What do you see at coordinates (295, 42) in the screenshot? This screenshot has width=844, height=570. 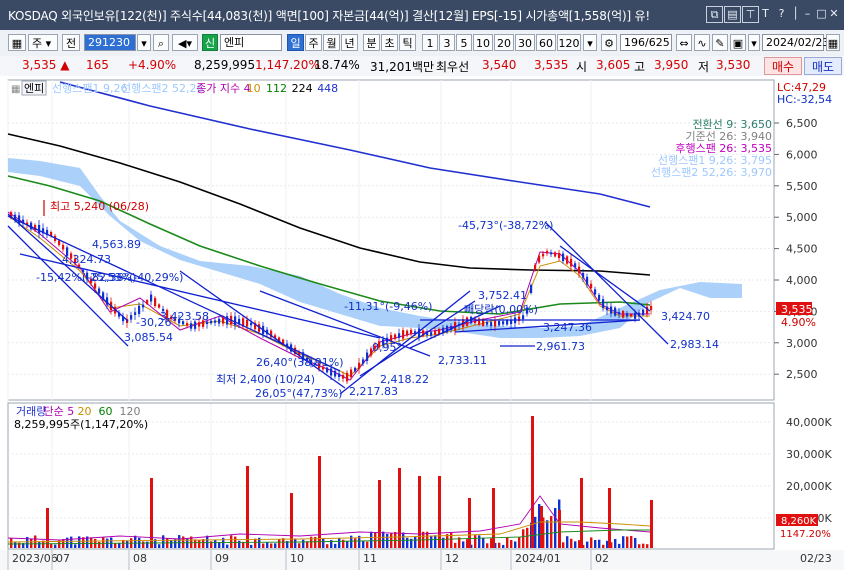 I see `tab-period-0: 일` at bounding box center [295, 42].